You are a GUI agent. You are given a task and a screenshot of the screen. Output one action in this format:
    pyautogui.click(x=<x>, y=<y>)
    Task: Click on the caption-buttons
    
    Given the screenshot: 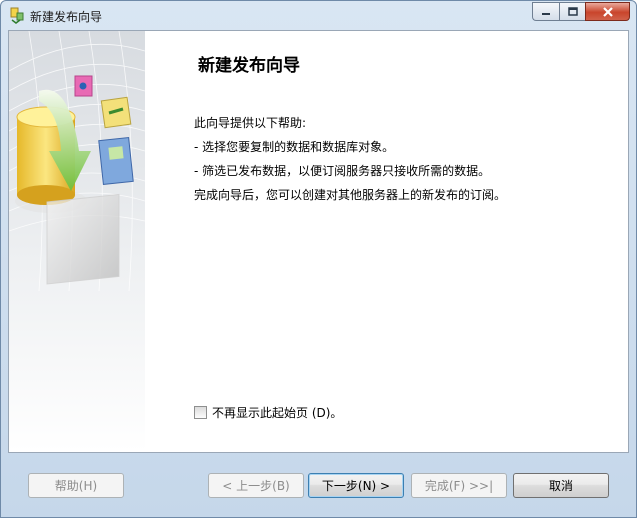 What is the action you would take?
    pyautogui.click(x=581, y=11)
    